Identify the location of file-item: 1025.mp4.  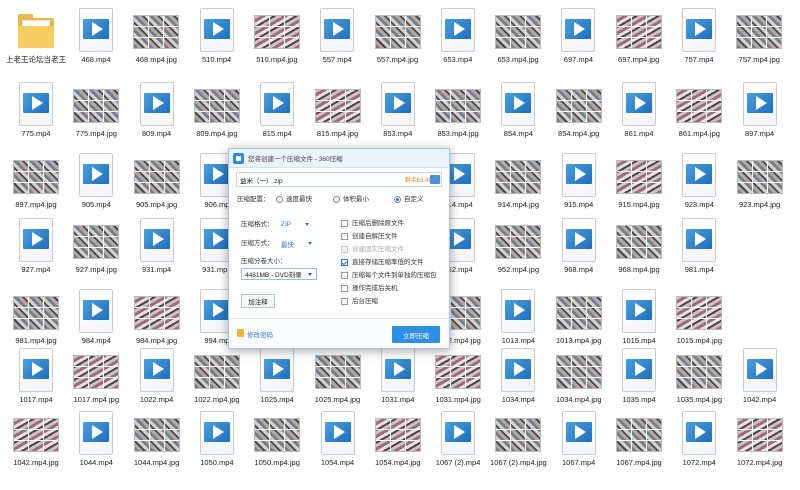
(277, 379).